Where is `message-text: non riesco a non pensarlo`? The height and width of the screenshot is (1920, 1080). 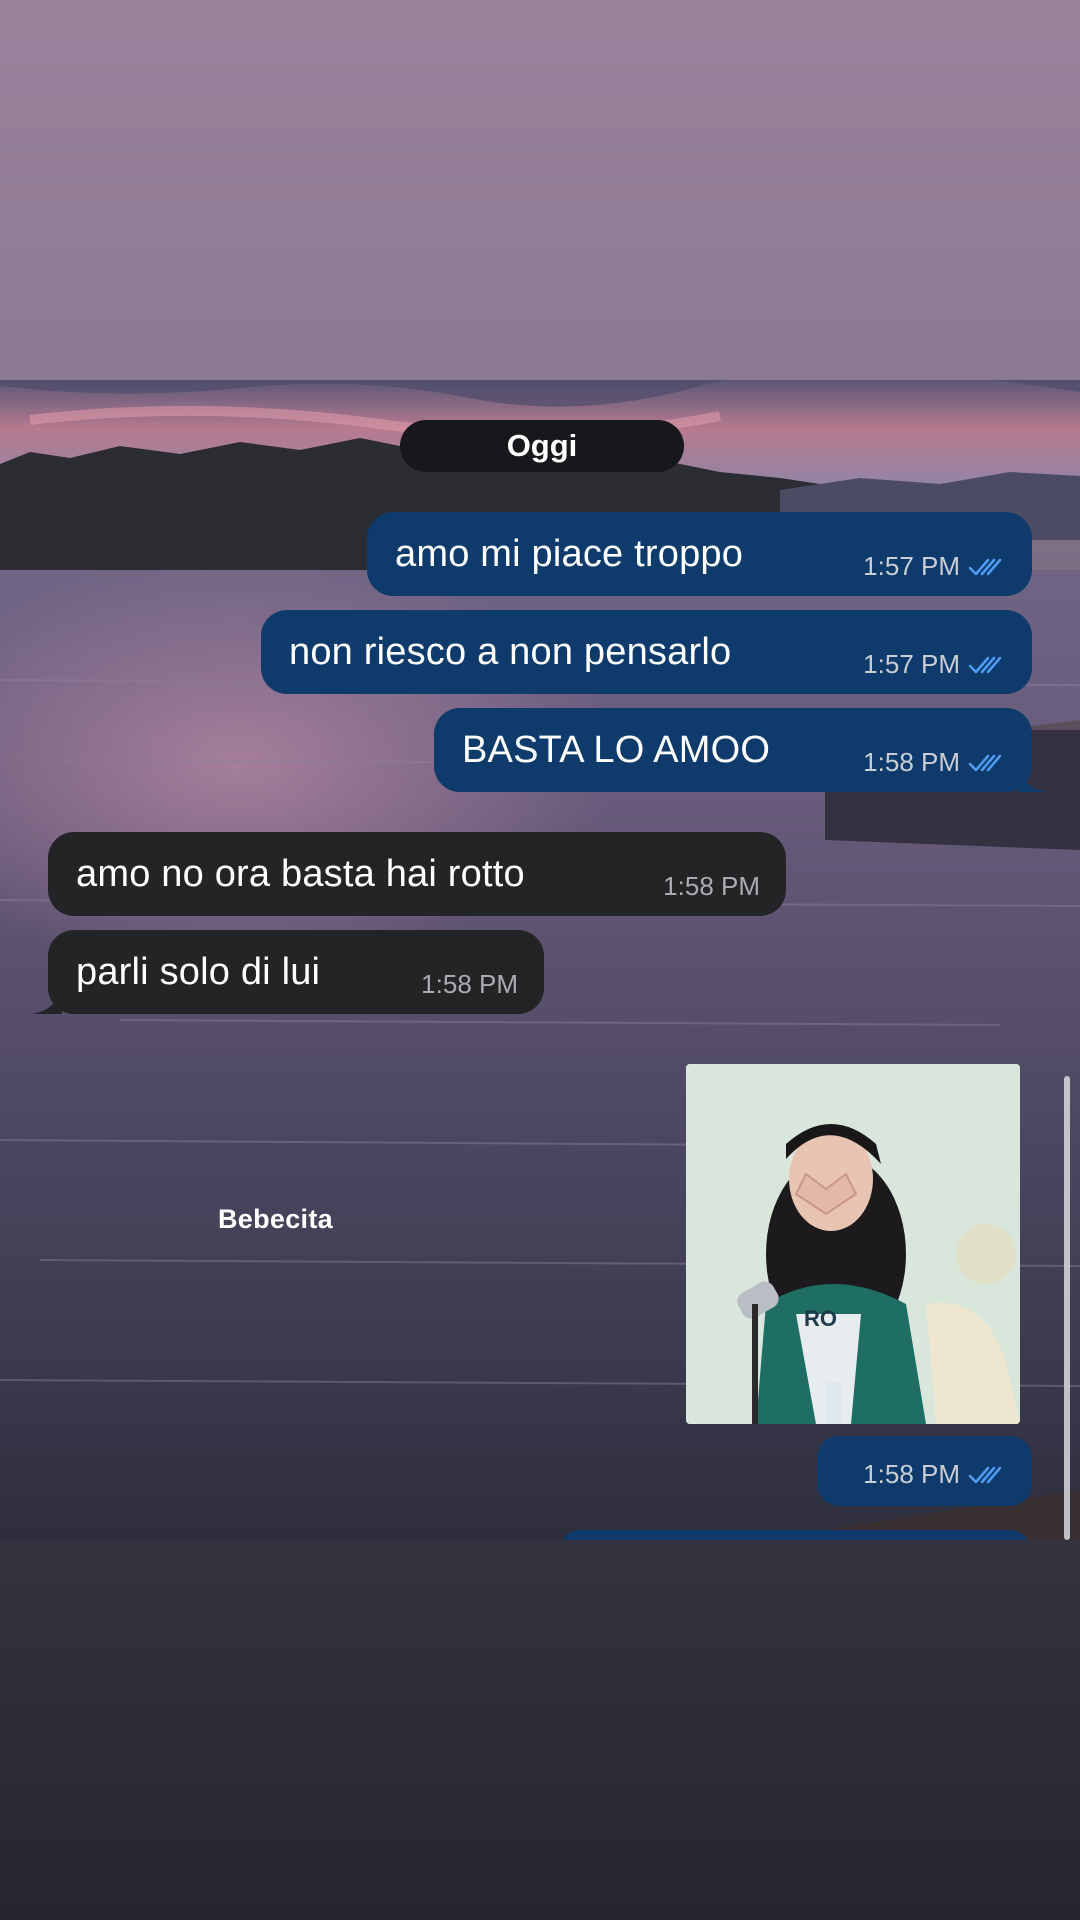 message-text: non riesco a non pensarlo is located at coordinates (510, 651).